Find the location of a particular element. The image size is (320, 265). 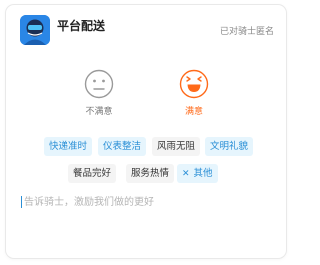

tag-row-2: 餐品完好 服务热情 ✕ 其他 is located at coordinates (146, 174).